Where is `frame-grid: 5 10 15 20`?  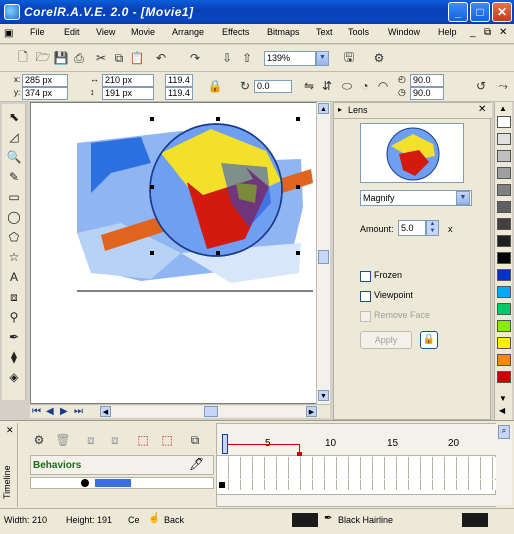 frame-grid: 5 10 15 20 is located at coordinates (356, 465).